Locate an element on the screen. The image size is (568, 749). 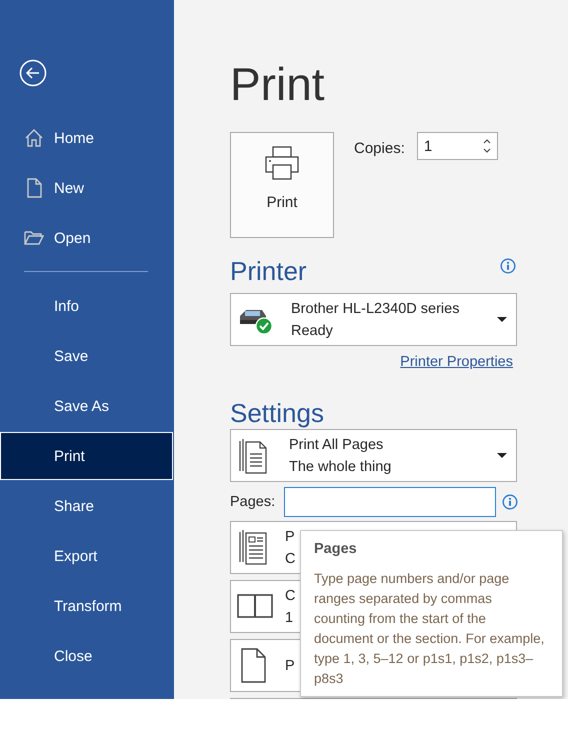
page-title: Print is located at coordinates (278, 86).